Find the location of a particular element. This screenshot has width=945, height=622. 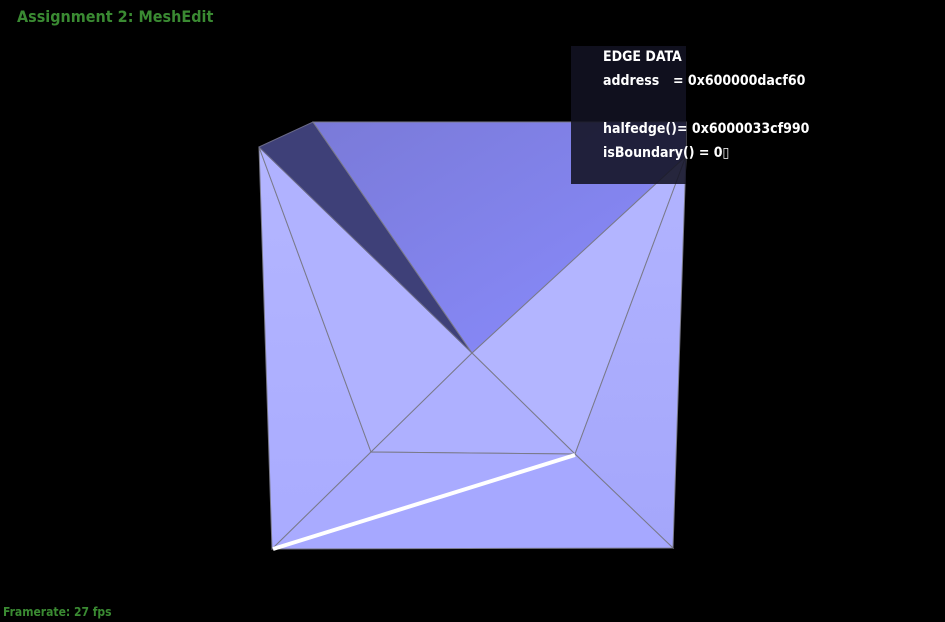

edge-info-panel is located at coordinates (628, 115).